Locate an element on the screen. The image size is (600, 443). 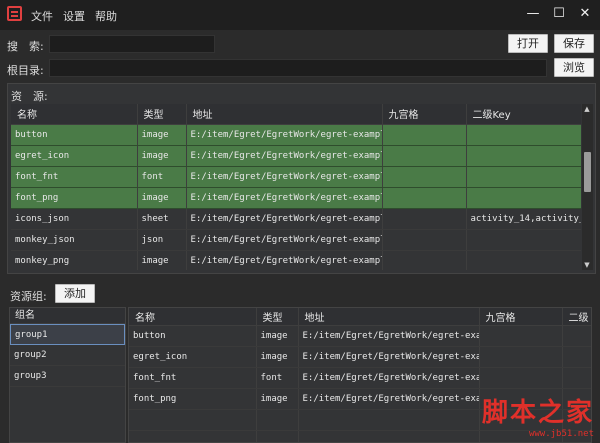
group-resources-header-row: 名称 类型 地址 九宫格 二级 is located at coordinates (360, 317).